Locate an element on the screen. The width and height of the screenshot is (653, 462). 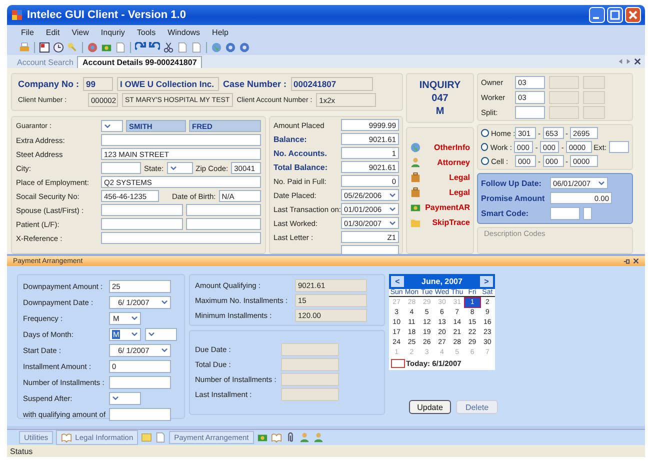
menu-item: Inquriy is located at coordinates (112, 32).